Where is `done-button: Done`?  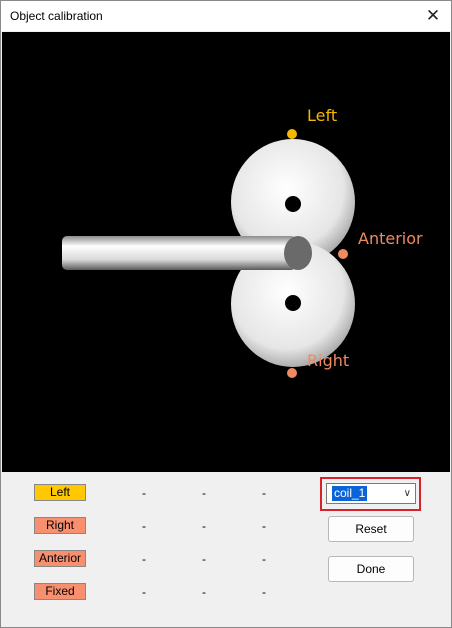 done-button: Done is located at coordinates (371, 569).